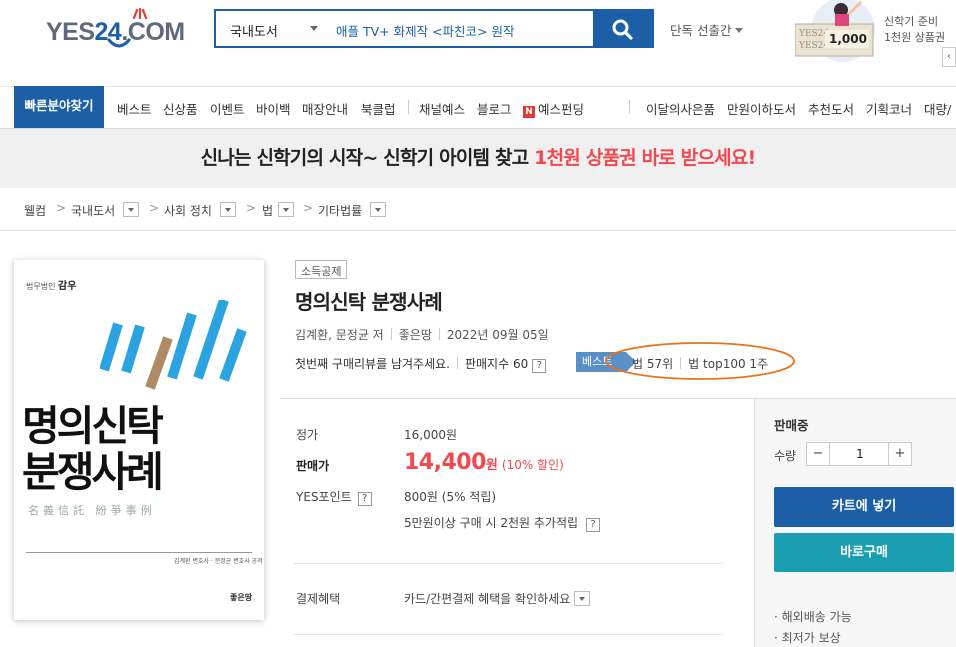  What do you see at coordinates (915, 37) in the screenshot?
I see `promo-line-2: 1천원 상품권` at bounding box center [915, 37].